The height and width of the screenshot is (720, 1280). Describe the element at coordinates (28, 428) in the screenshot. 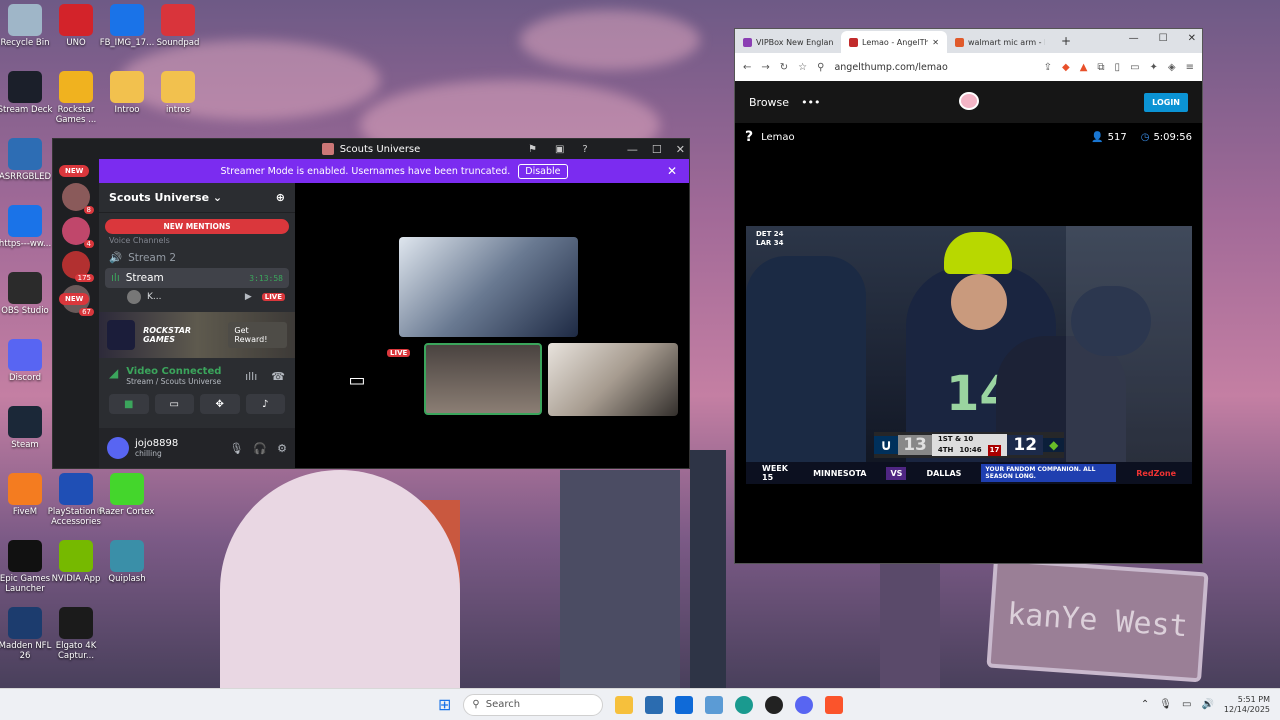

I see `desktop-icon: Steam` at that location.